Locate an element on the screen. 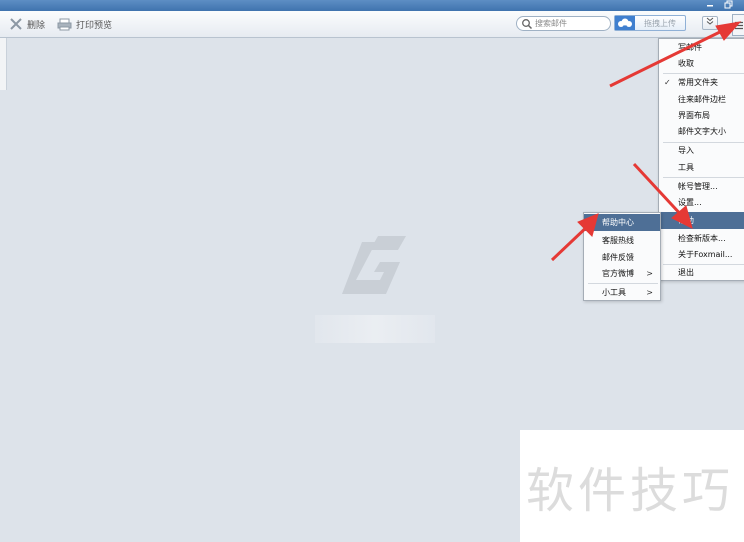 The width and height of the screenshot is (744, 542). print-preview-label: 打印预览 is located at coordinates (94, 25).